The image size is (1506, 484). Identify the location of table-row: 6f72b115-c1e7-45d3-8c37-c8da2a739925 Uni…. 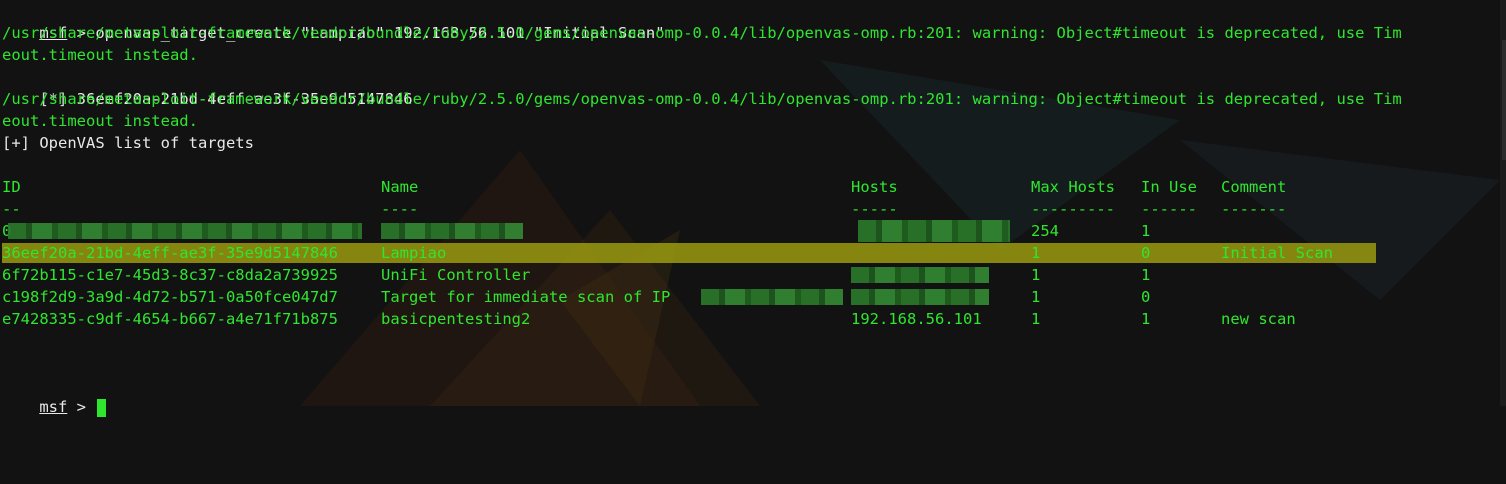
(752, 275).